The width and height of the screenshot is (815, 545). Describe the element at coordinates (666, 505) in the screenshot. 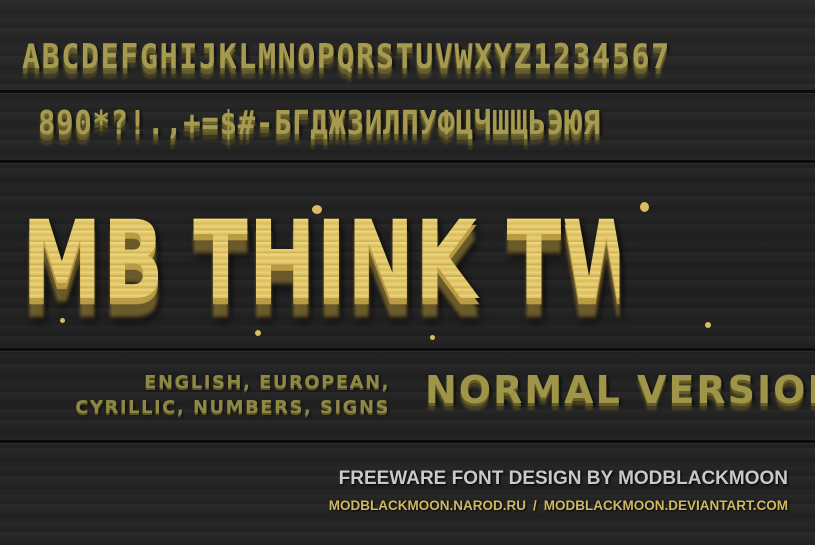

I see `site-link-deviantart: MODBLACKMOON.DEVIANTART.COM` at that location.